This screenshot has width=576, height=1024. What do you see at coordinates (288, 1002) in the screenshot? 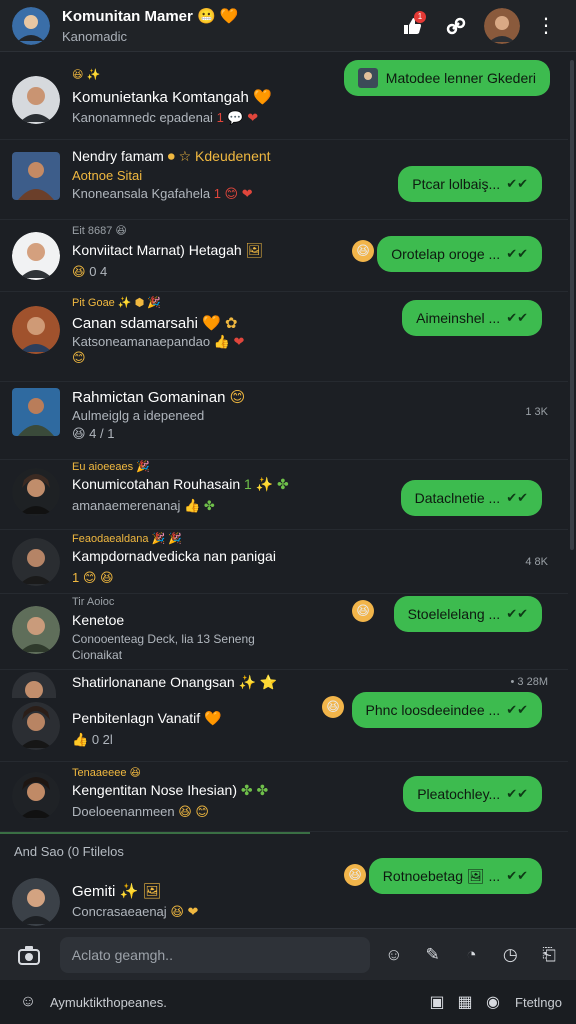
I see `bottom-bar: ☺ Aymuktikthopeanes. ▣ ▦ ◉ Ftetlngo` at bounding box center [288, 1002].